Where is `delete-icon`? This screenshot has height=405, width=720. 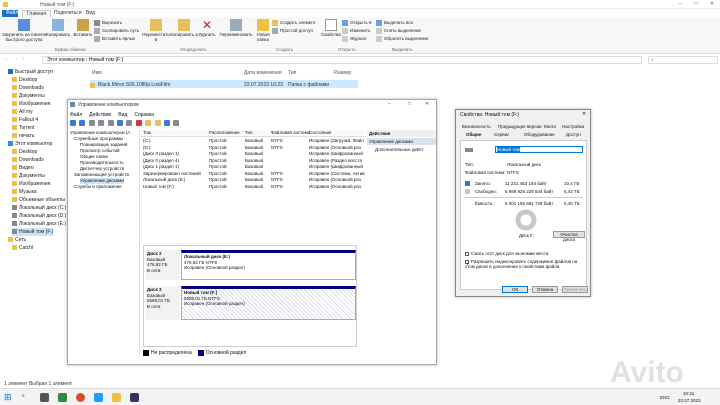 delete-icon is located at coordinates (138, 123).